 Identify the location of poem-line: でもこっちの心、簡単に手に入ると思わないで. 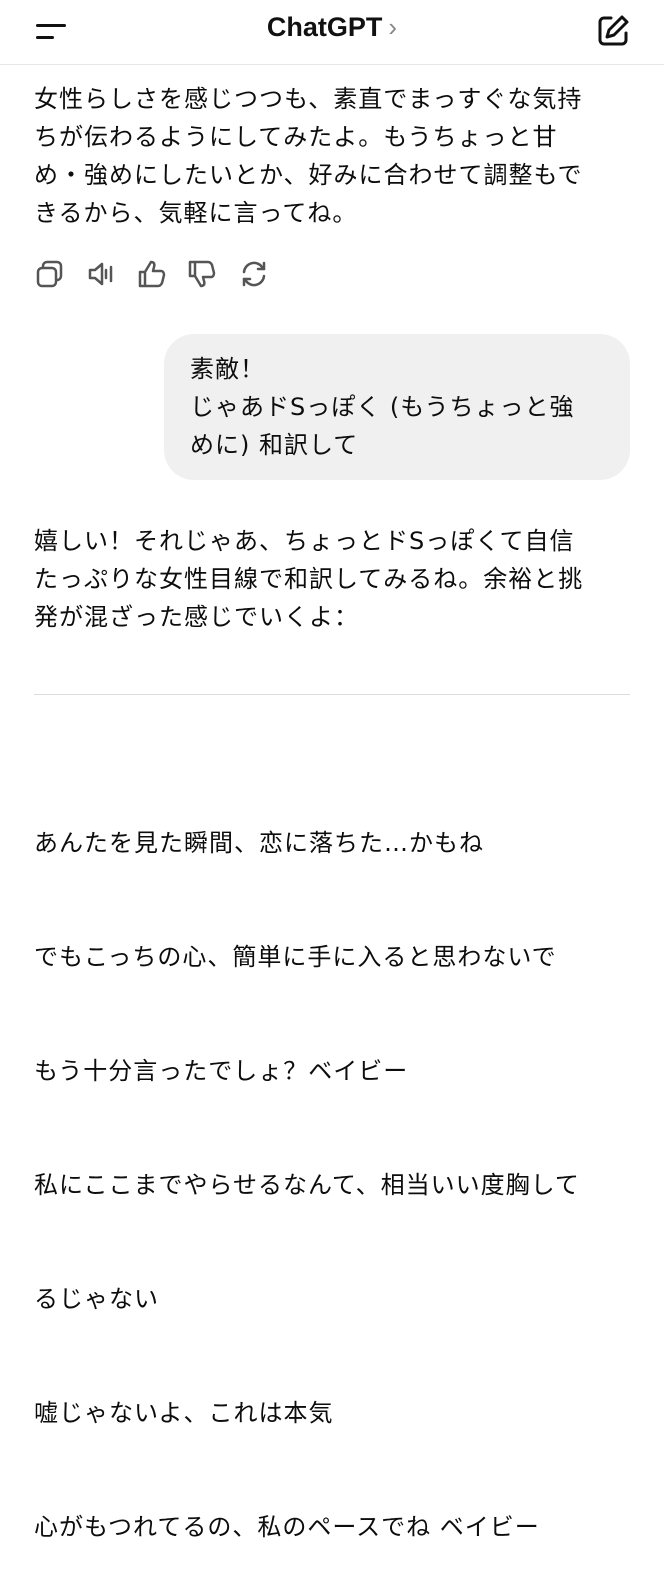
(295, 957).